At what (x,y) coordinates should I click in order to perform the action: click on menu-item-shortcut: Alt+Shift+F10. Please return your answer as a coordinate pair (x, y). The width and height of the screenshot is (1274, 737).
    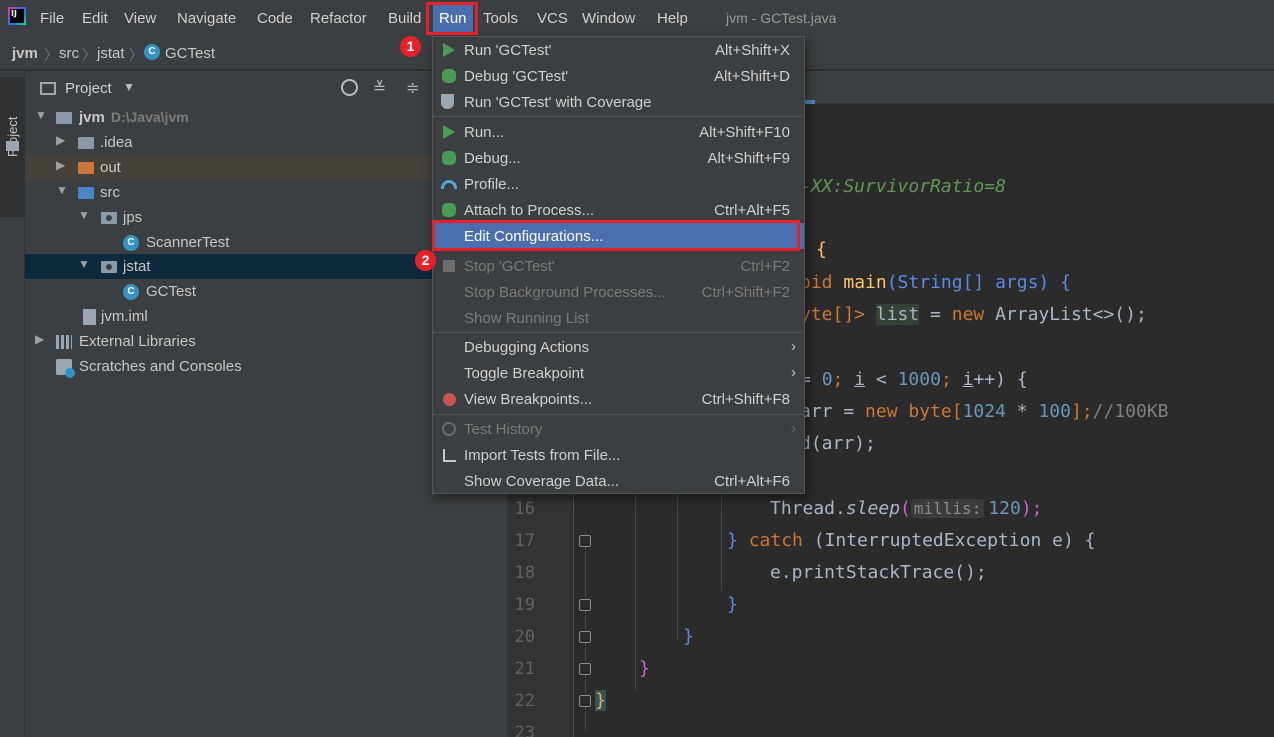
    Looking at the image, I should click on (744, 132).